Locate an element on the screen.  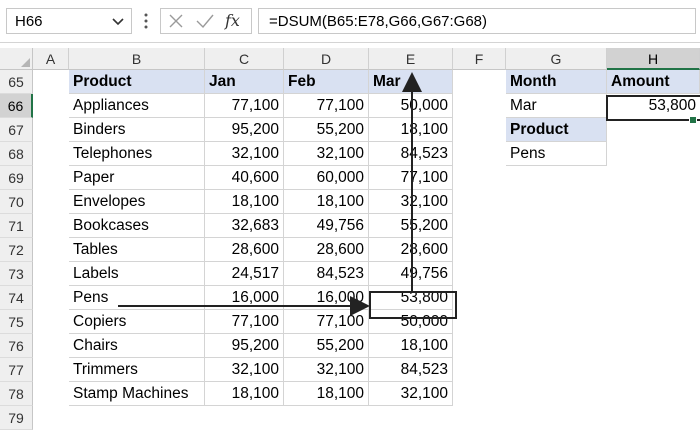
row-header-65: 65 is located at coordinates (16, 82).